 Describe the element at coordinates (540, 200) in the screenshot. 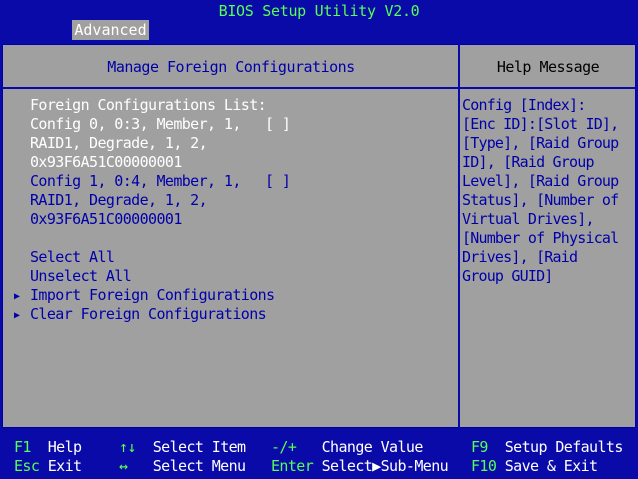

I see `help-line: Status], [Number of` at that location.